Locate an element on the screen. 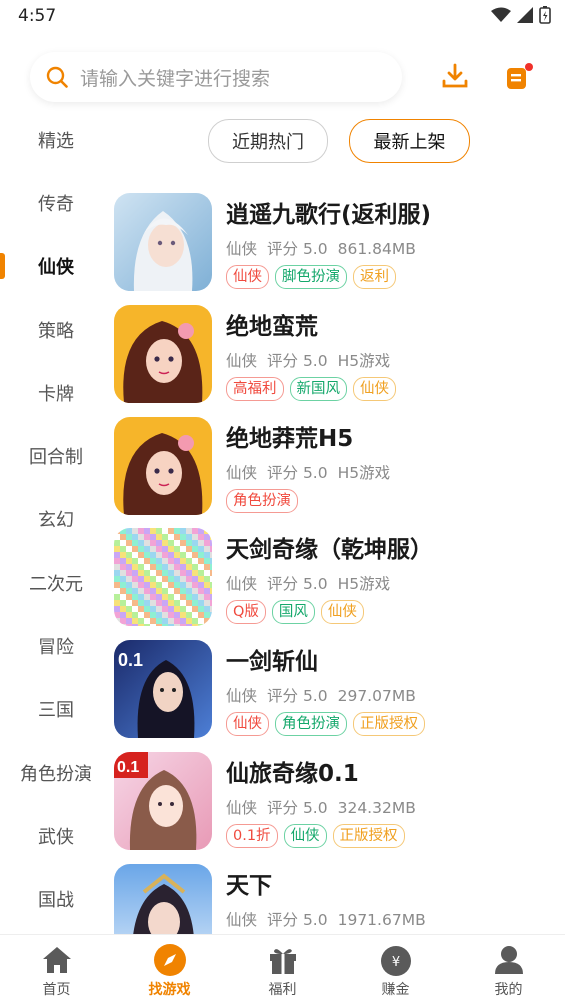 This screenshot has height=1005, width=565. game-list-item: 天剑奇缘（乾坤服） 仙侠 评分 5.0 H5游戏 Q版 国风 仙侠 is located at coordinates (332, 582).